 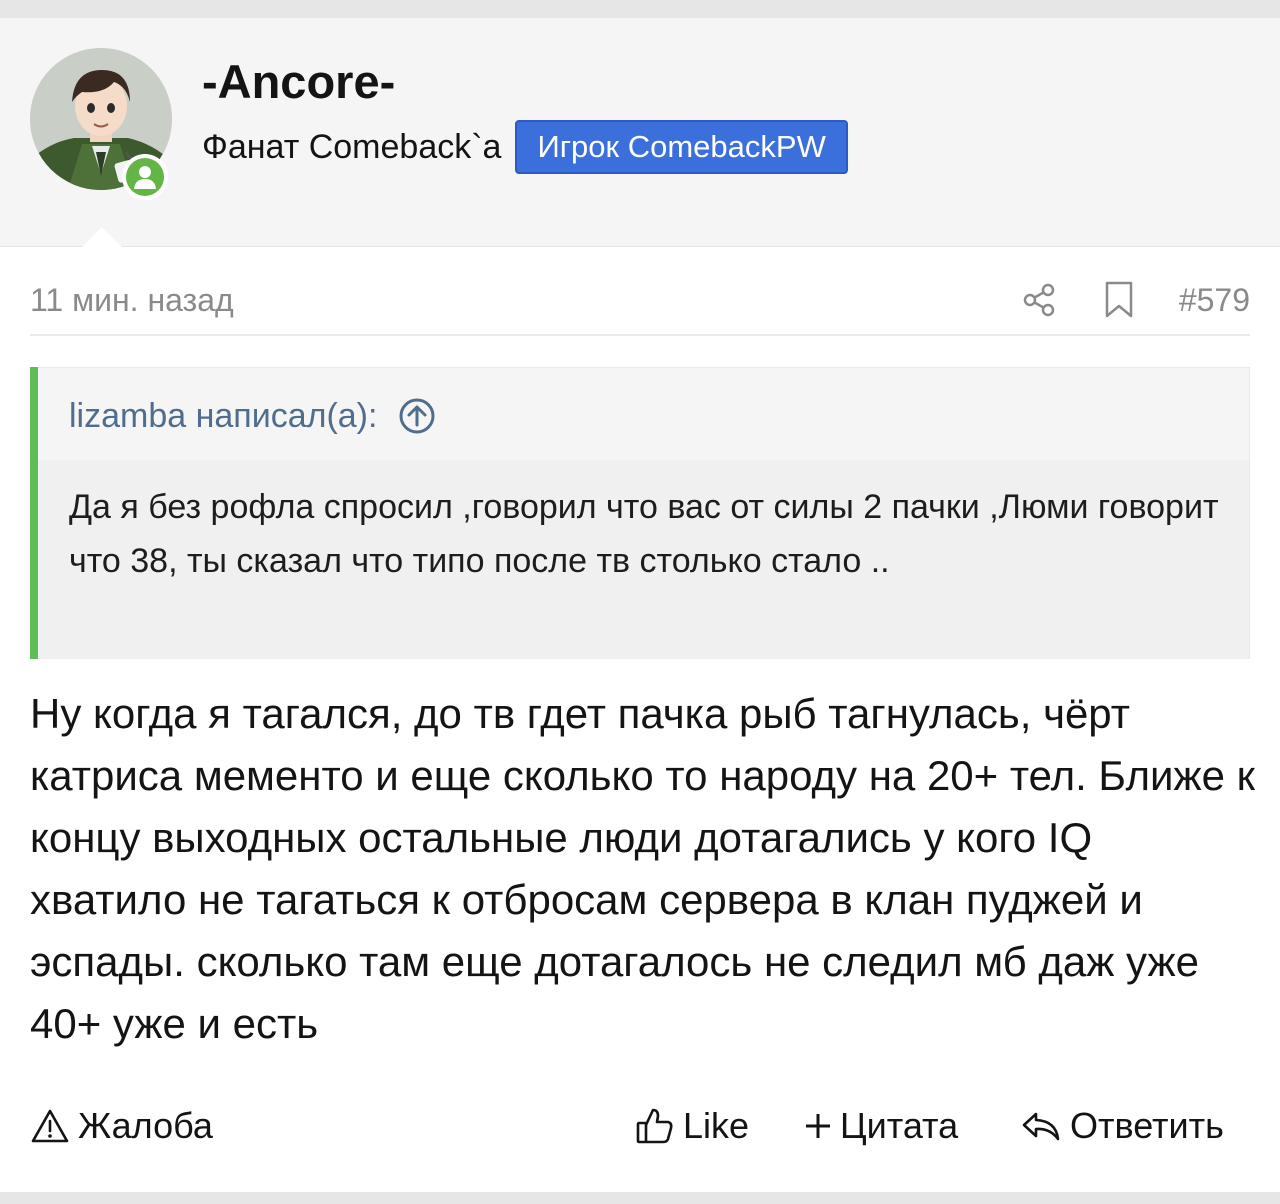 What do you see at coordinates (352, 147) in the screenshot?
I see `user-title: Фанат Comeback`a` at bounding box center [352, 147].